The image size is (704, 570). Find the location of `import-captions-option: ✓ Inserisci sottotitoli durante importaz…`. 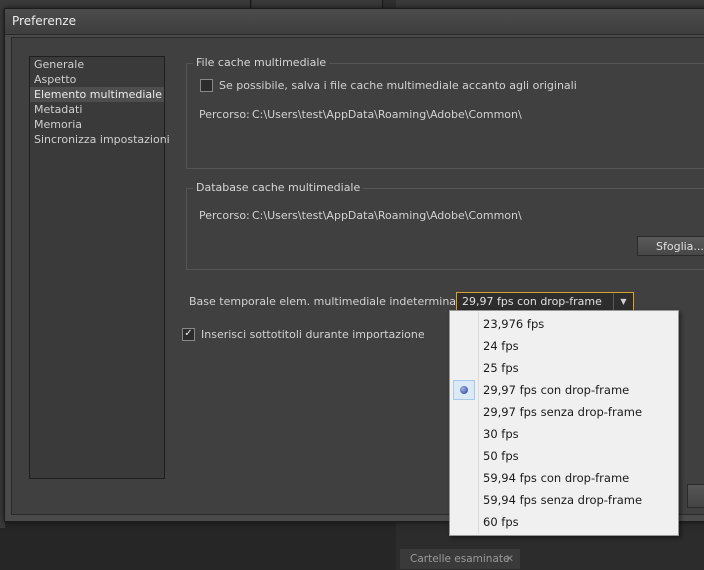

import-captions-option: ✓ Inserisci sottotitoli durante importaz… is located at coordinates (303, 334).